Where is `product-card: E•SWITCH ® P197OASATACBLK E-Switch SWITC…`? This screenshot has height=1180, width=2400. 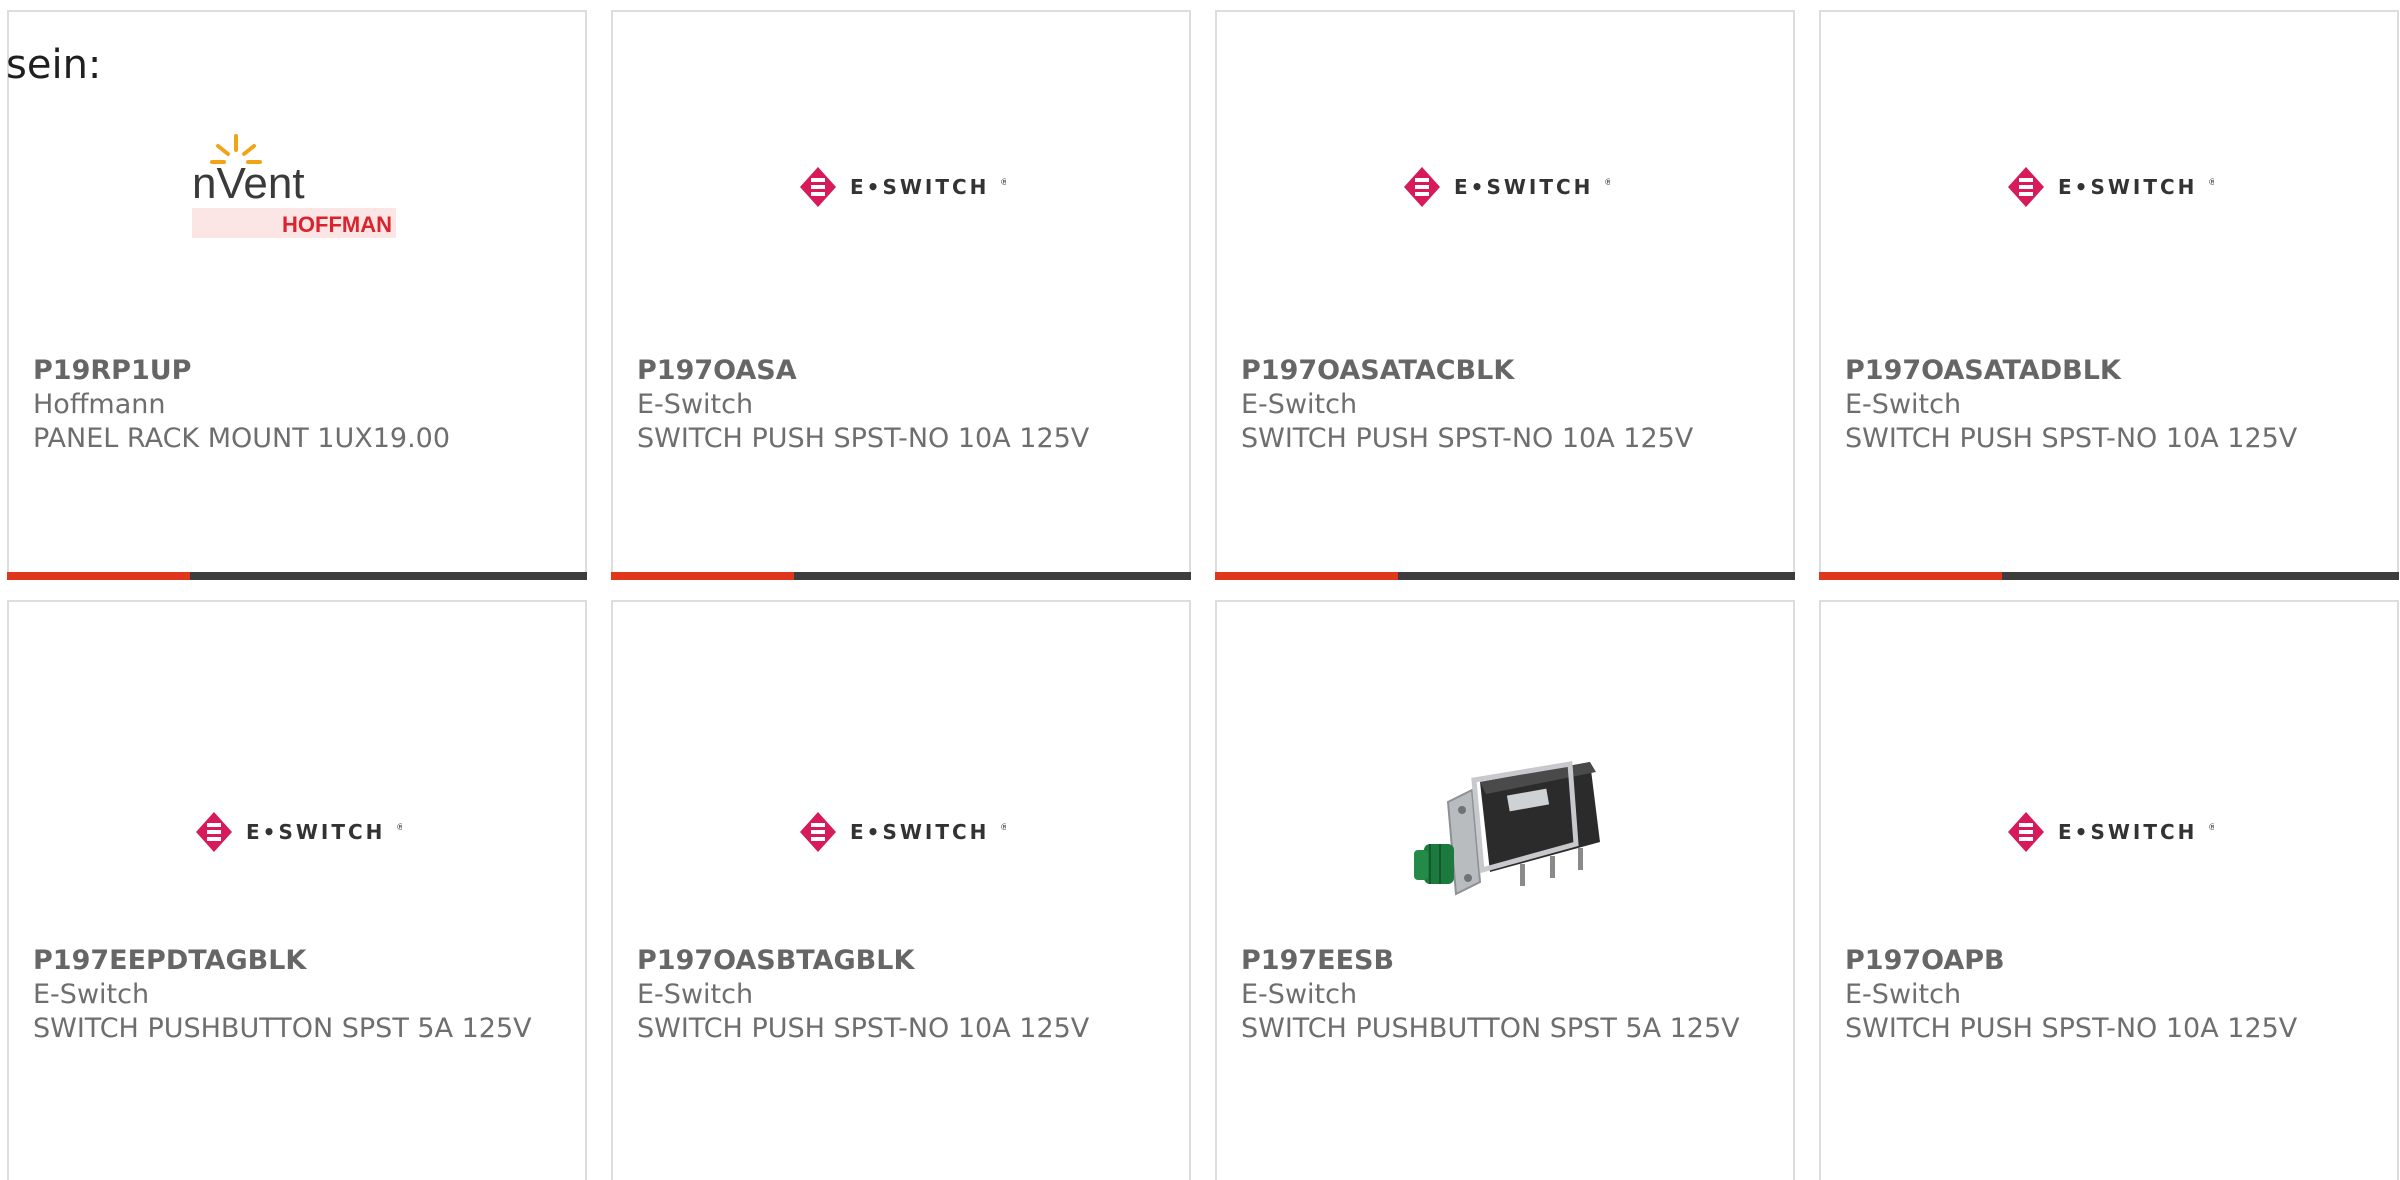
product-card: E•SWITCH ® P197OASATACBLK E-Switch SWITC… is located at coordinates (1505, 295).